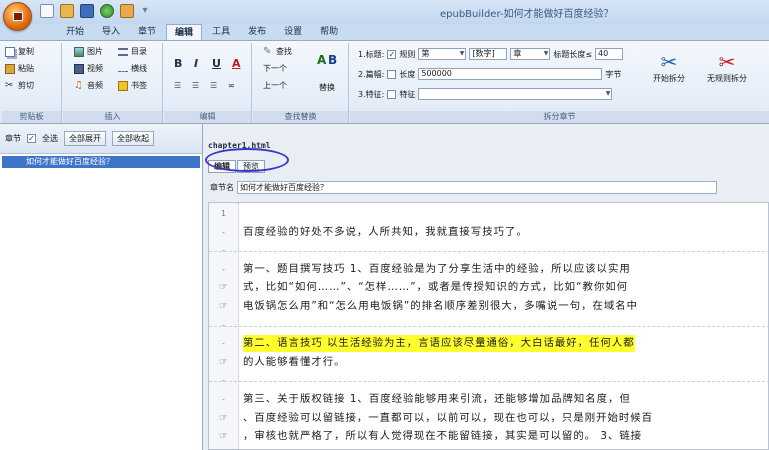  I want to click on annotation-ring, so click(247, 160).